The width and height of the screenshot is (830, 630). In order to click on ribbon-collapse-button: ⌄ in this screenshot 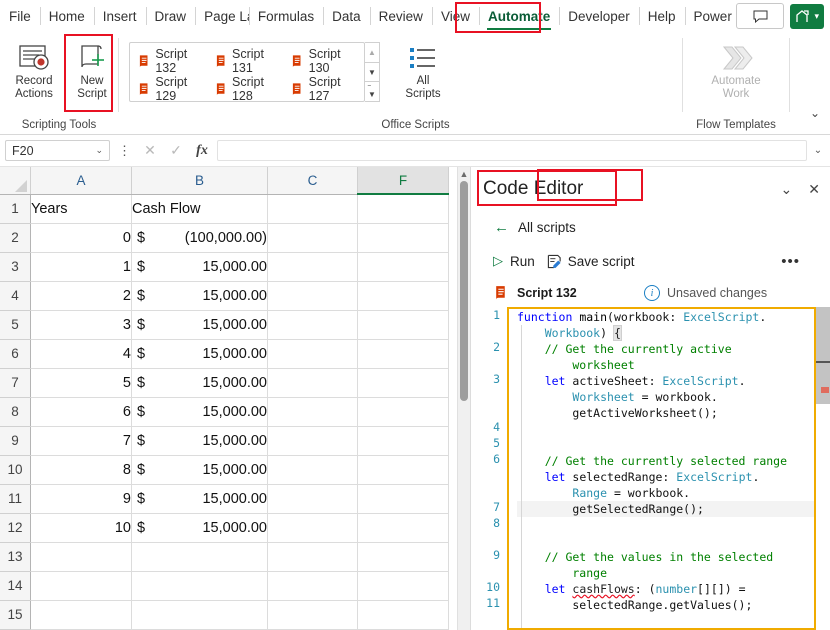, I will do `click(815, 113)`.